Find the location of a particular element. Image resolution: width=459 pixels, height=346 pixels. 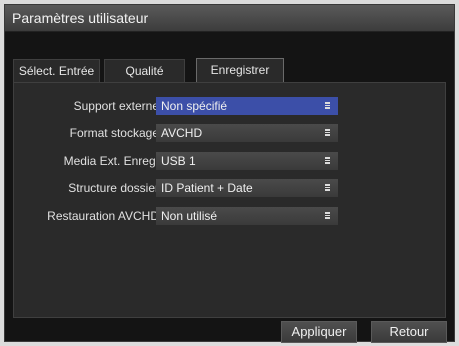

setting-row-storage-format: Format stockage AVCHD is located at coordinates (229, 133).